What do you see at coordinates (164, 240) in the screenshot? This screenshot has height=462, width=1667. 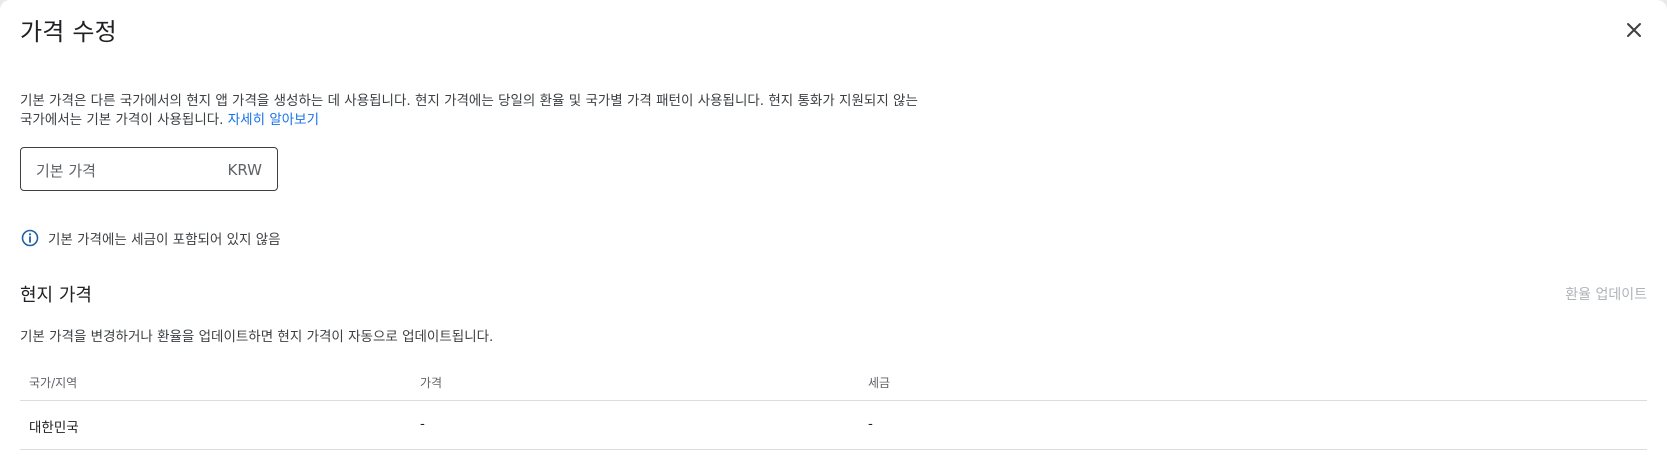 I see `tax-notice-text: 기본 가격에는 세금이 포함되어 있지 않음` at bounding box center [164, 240].